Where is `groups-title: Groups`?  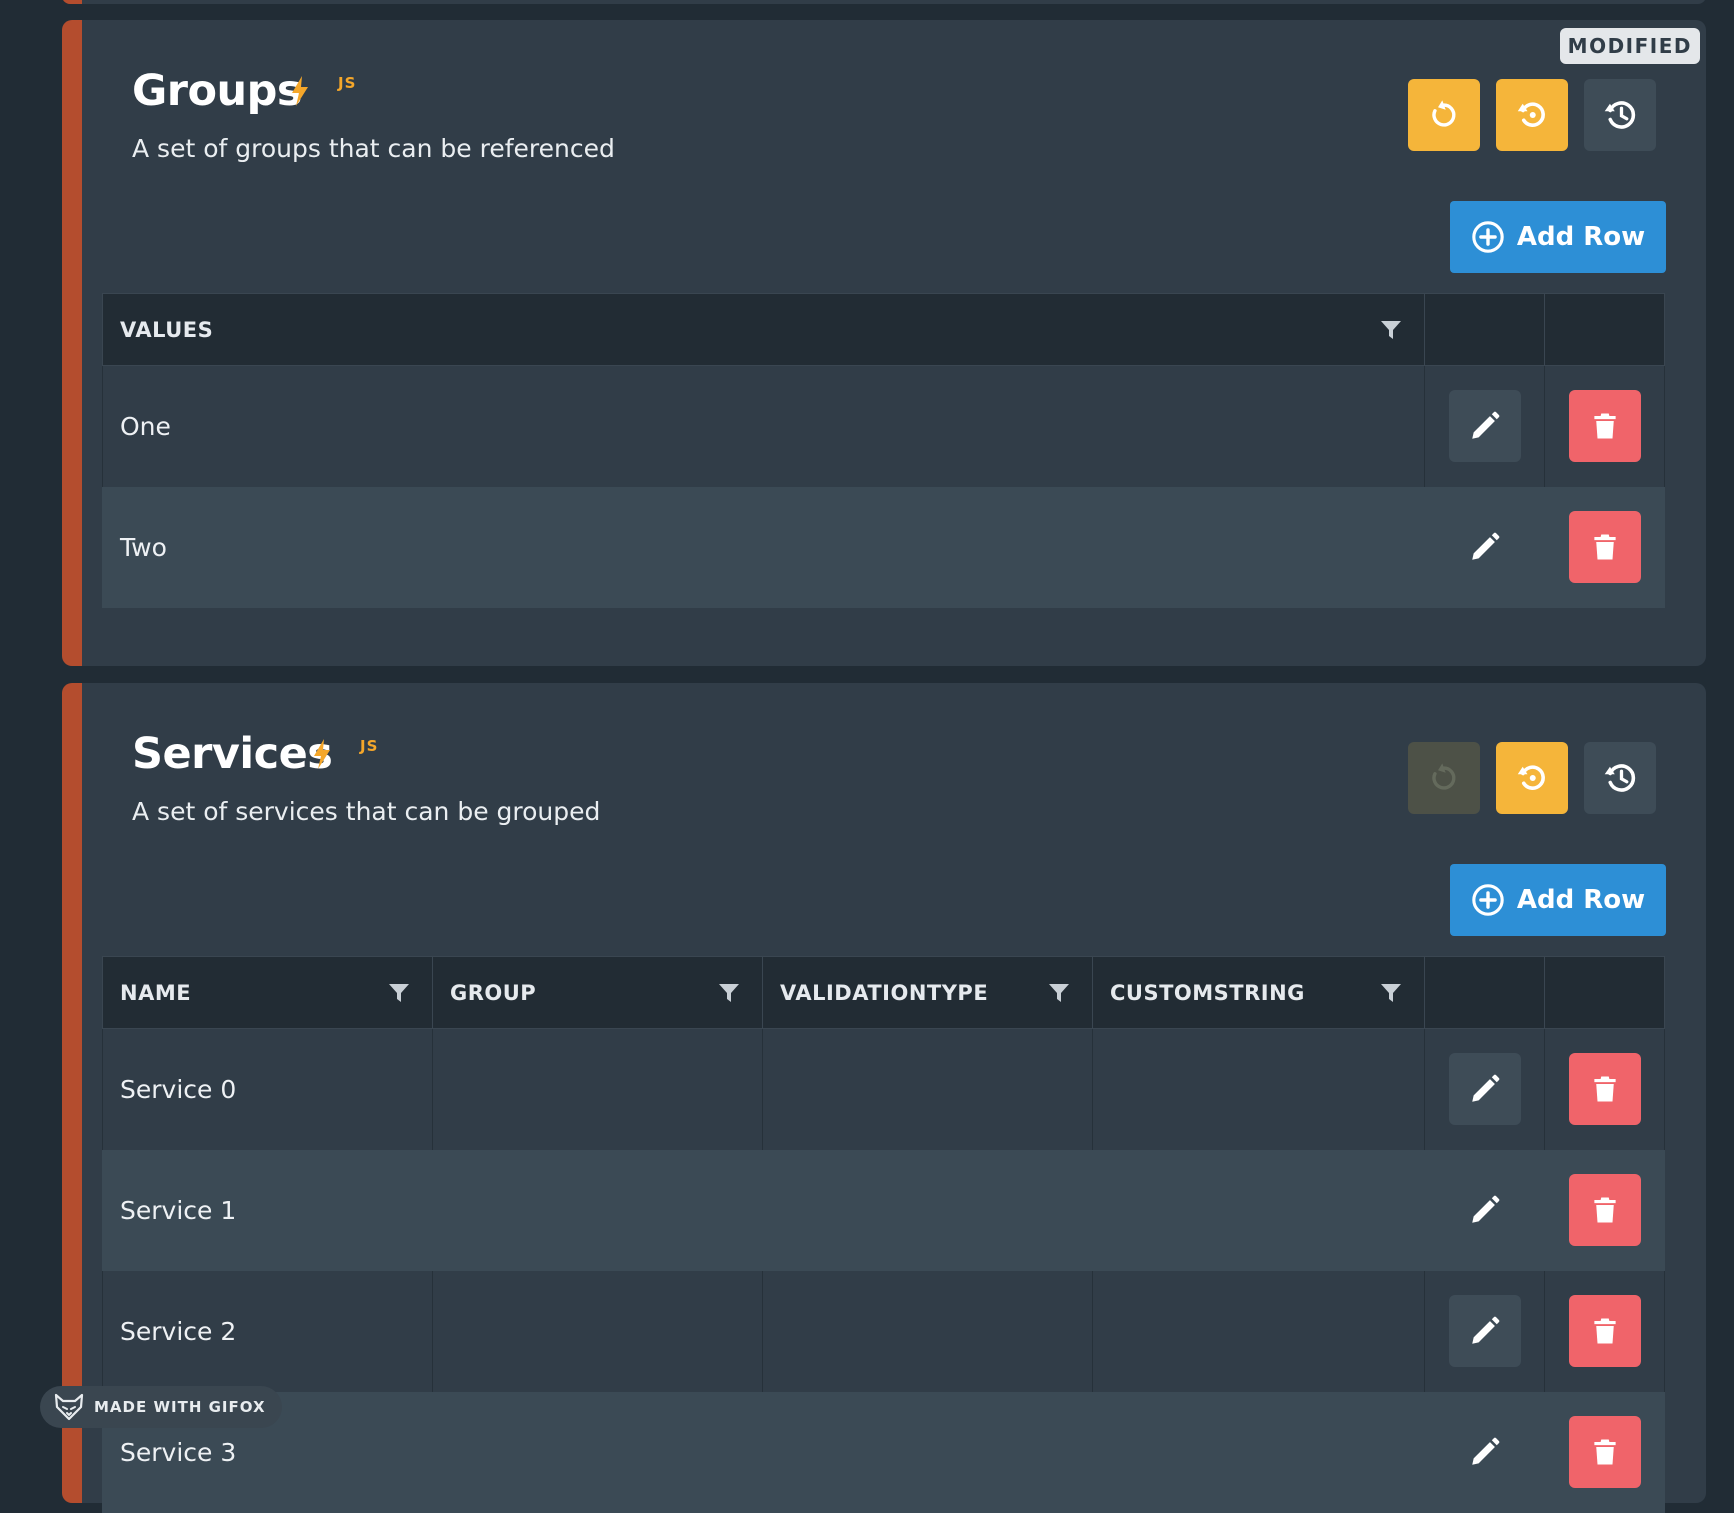
groups-title: Groups is located at coordinates (217, 91).